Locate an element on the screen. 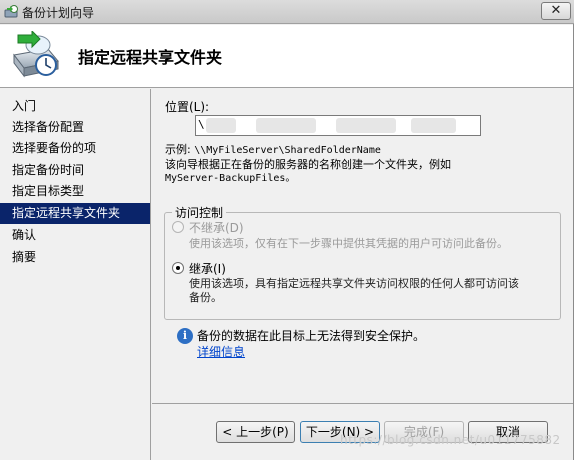  footer-divider is located at coordinates (362, 403).